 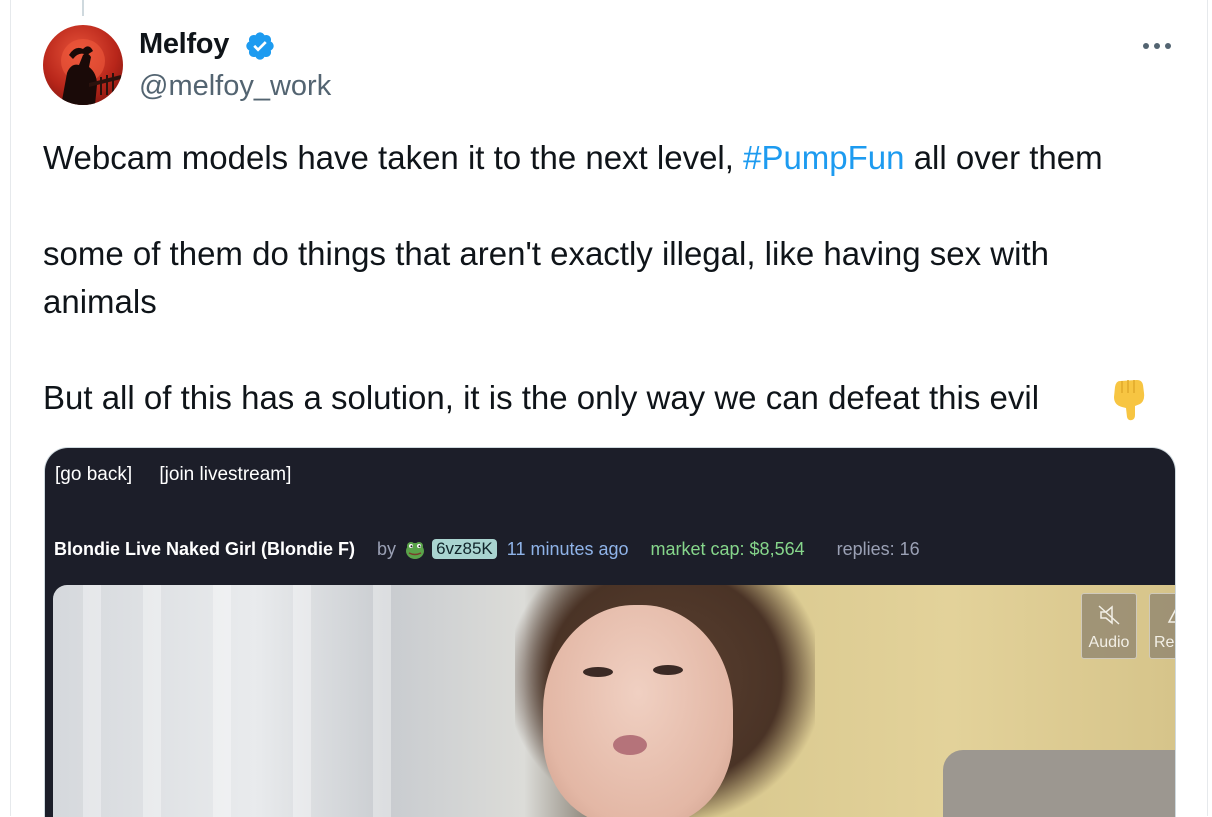 What do you see at coordinates (630, 745) in the screenshot?
I see `person-mouth` at bounding box center [630, 745].